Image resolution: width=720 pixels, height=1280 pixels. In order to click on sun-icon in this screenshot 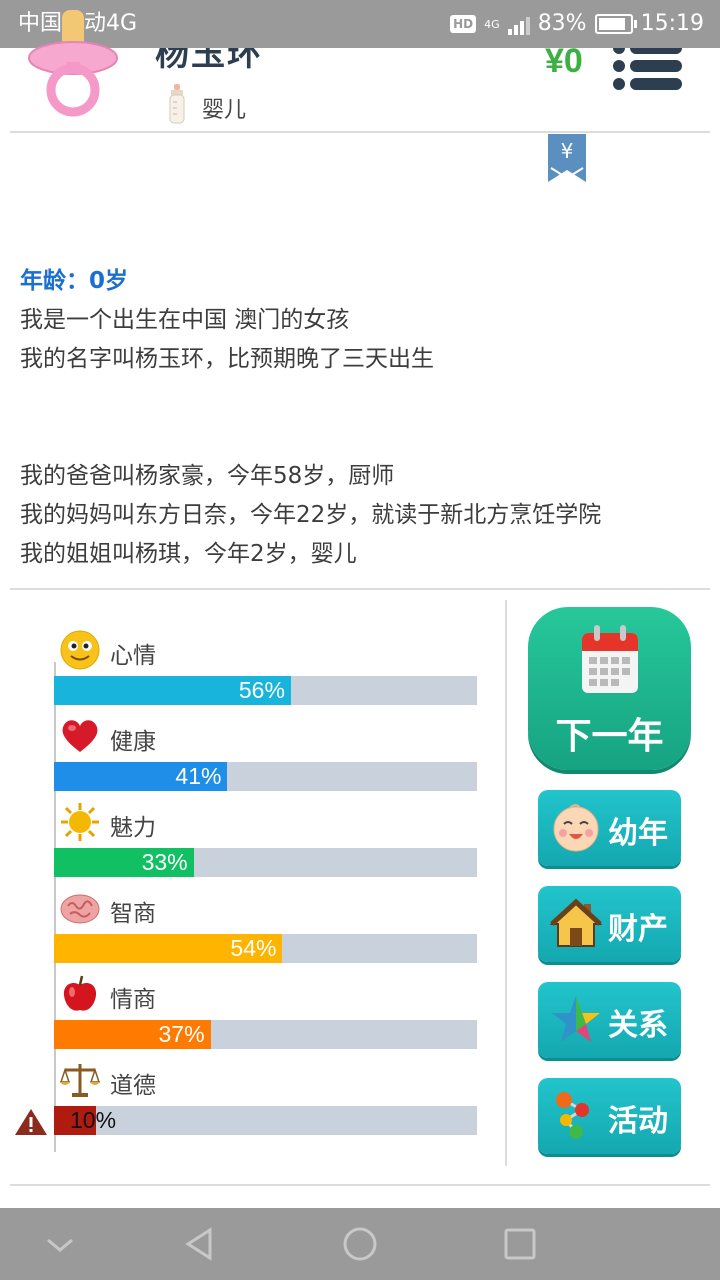, I will do `click(80, 822)`.